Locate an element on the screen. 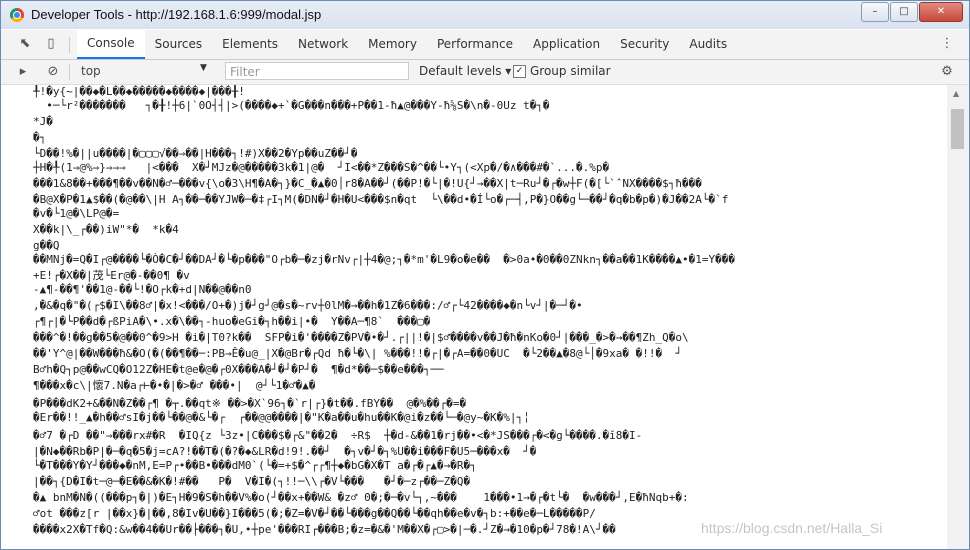 The height and width of the screenshot is (550, 970). inspect-element-icon: ⬉ is located at coordinates (25, 44).